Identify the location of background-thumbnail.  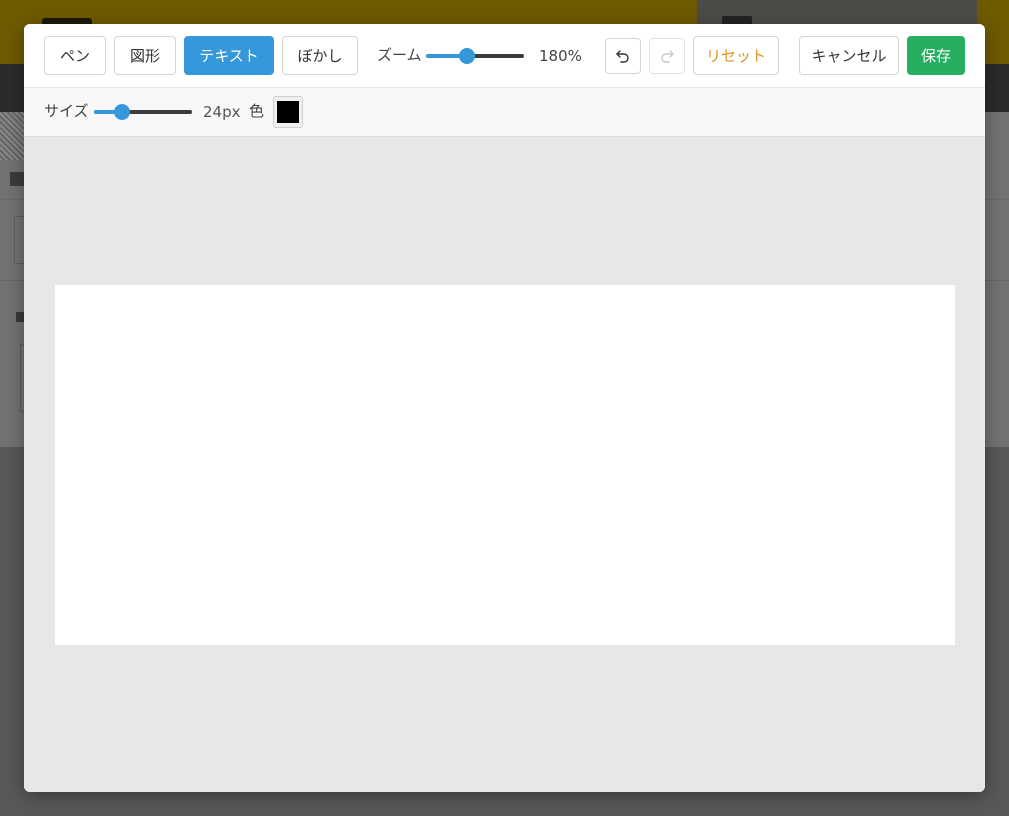
(12, 136).